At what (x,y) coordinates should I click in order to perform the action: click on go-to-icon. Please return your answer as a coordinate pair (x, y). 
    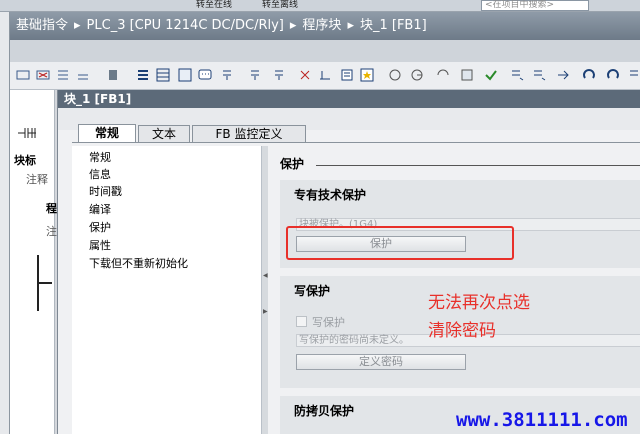
    Looking at the image, I should click on (563, 75).